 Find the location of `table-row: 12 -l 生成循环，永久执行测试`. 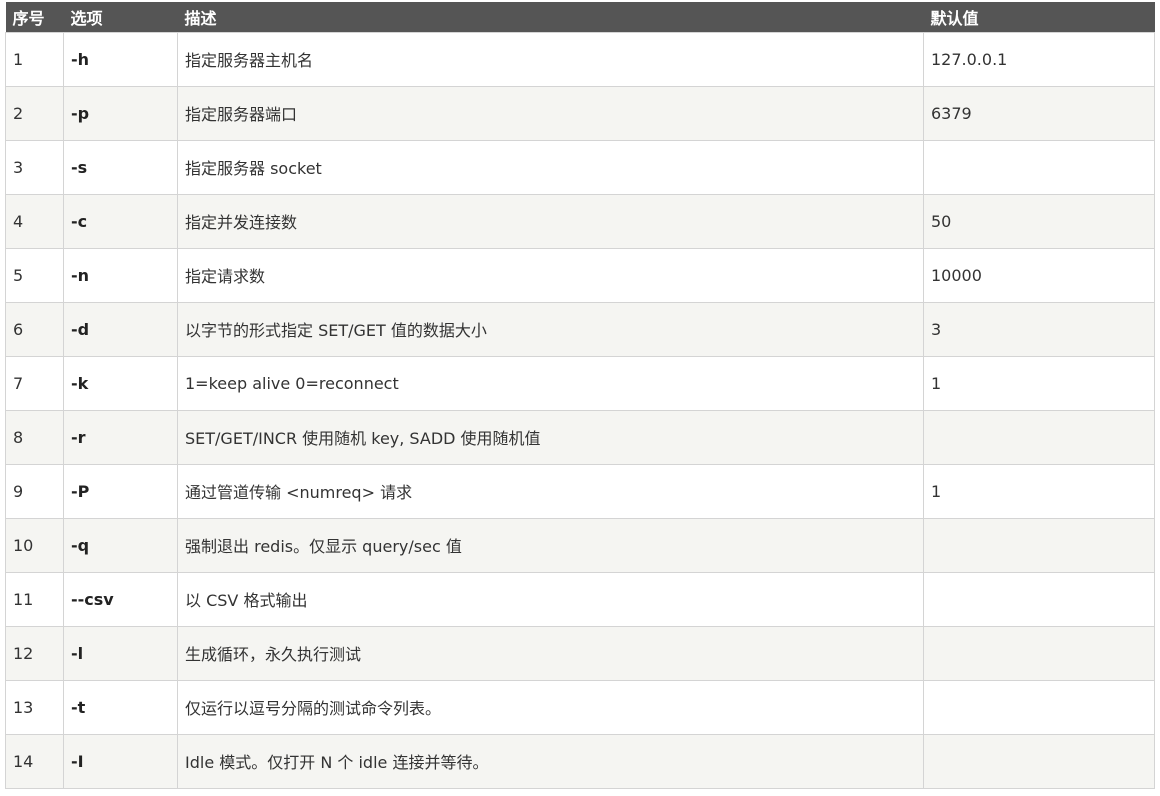

table-row: 12 -l 生成循环，永久执行测试 is located at coordinates (580, 653).